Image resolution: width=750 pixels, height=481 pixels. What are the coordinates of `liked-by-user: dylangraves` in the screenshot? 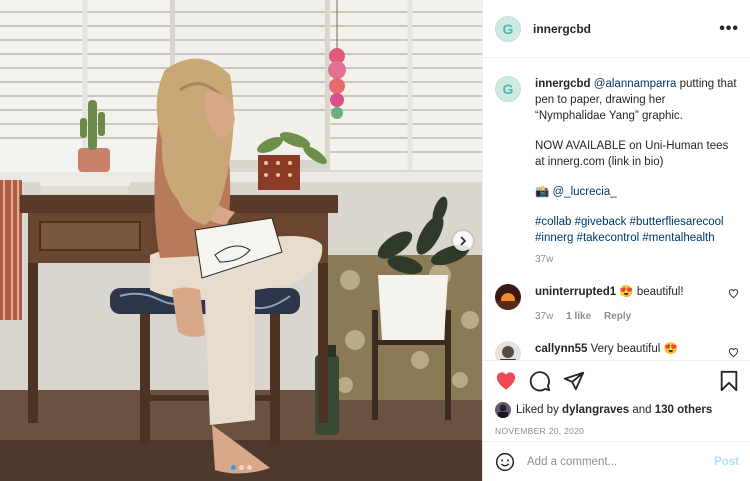 It's located at (595, 410).